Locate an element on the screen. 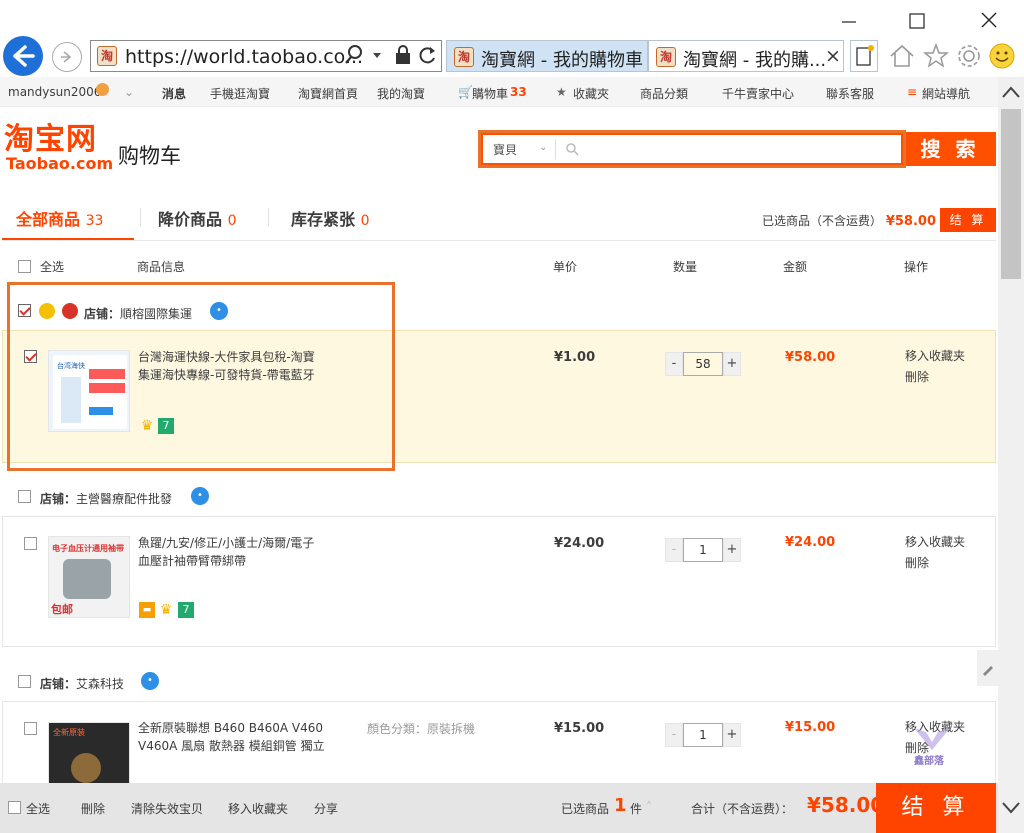  delete-selected-link: 刪除 is located at coordinates (93, 808).